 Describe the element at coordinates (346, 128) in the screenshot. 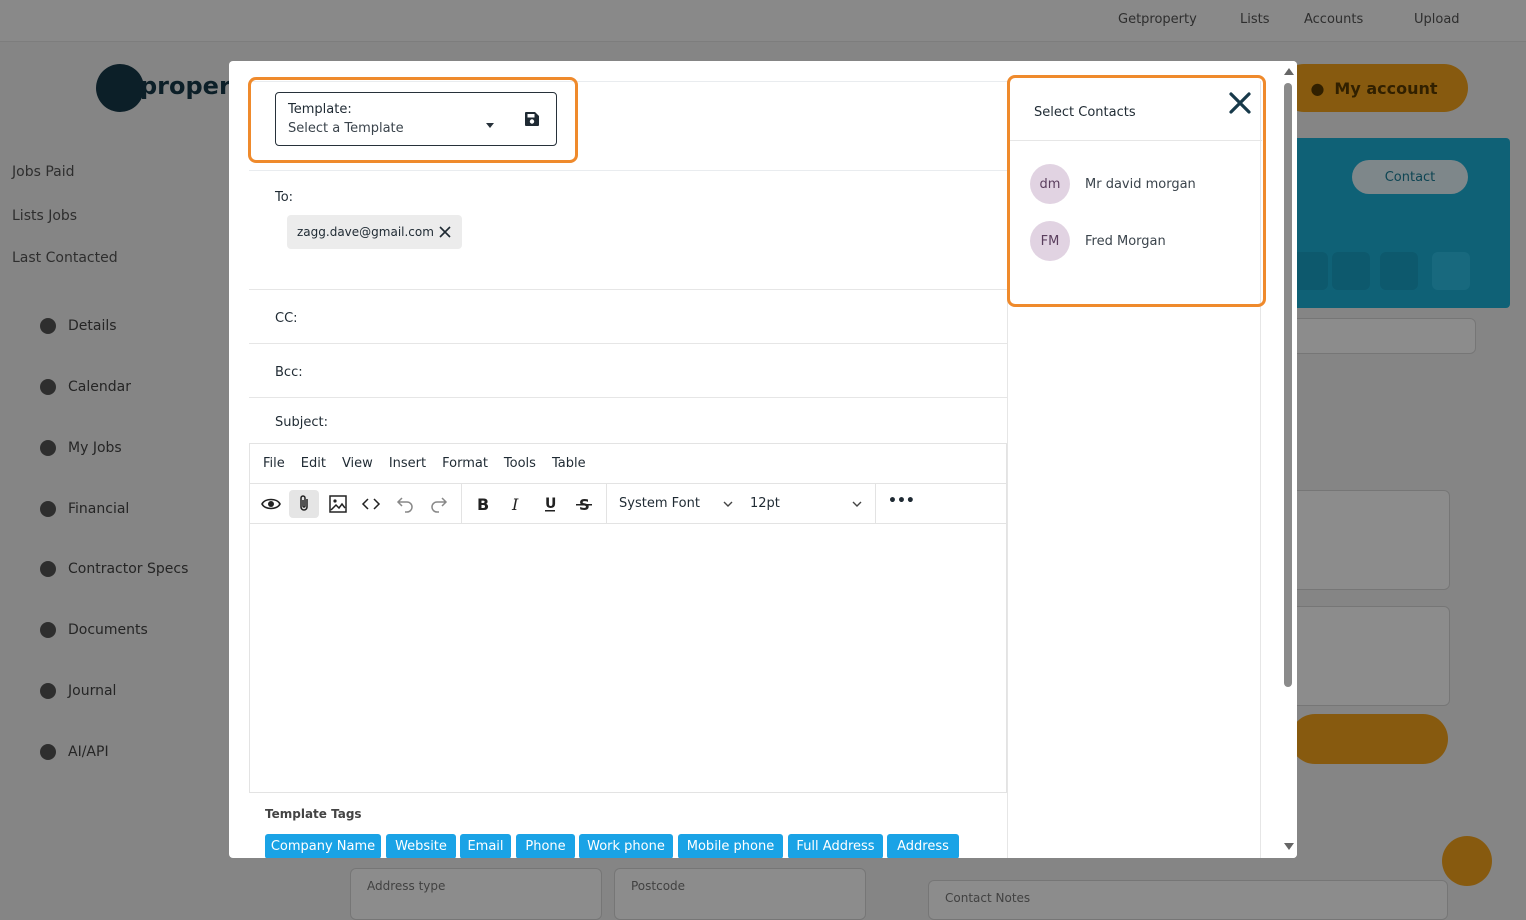

I see `template-value: Select a Template` at that location.